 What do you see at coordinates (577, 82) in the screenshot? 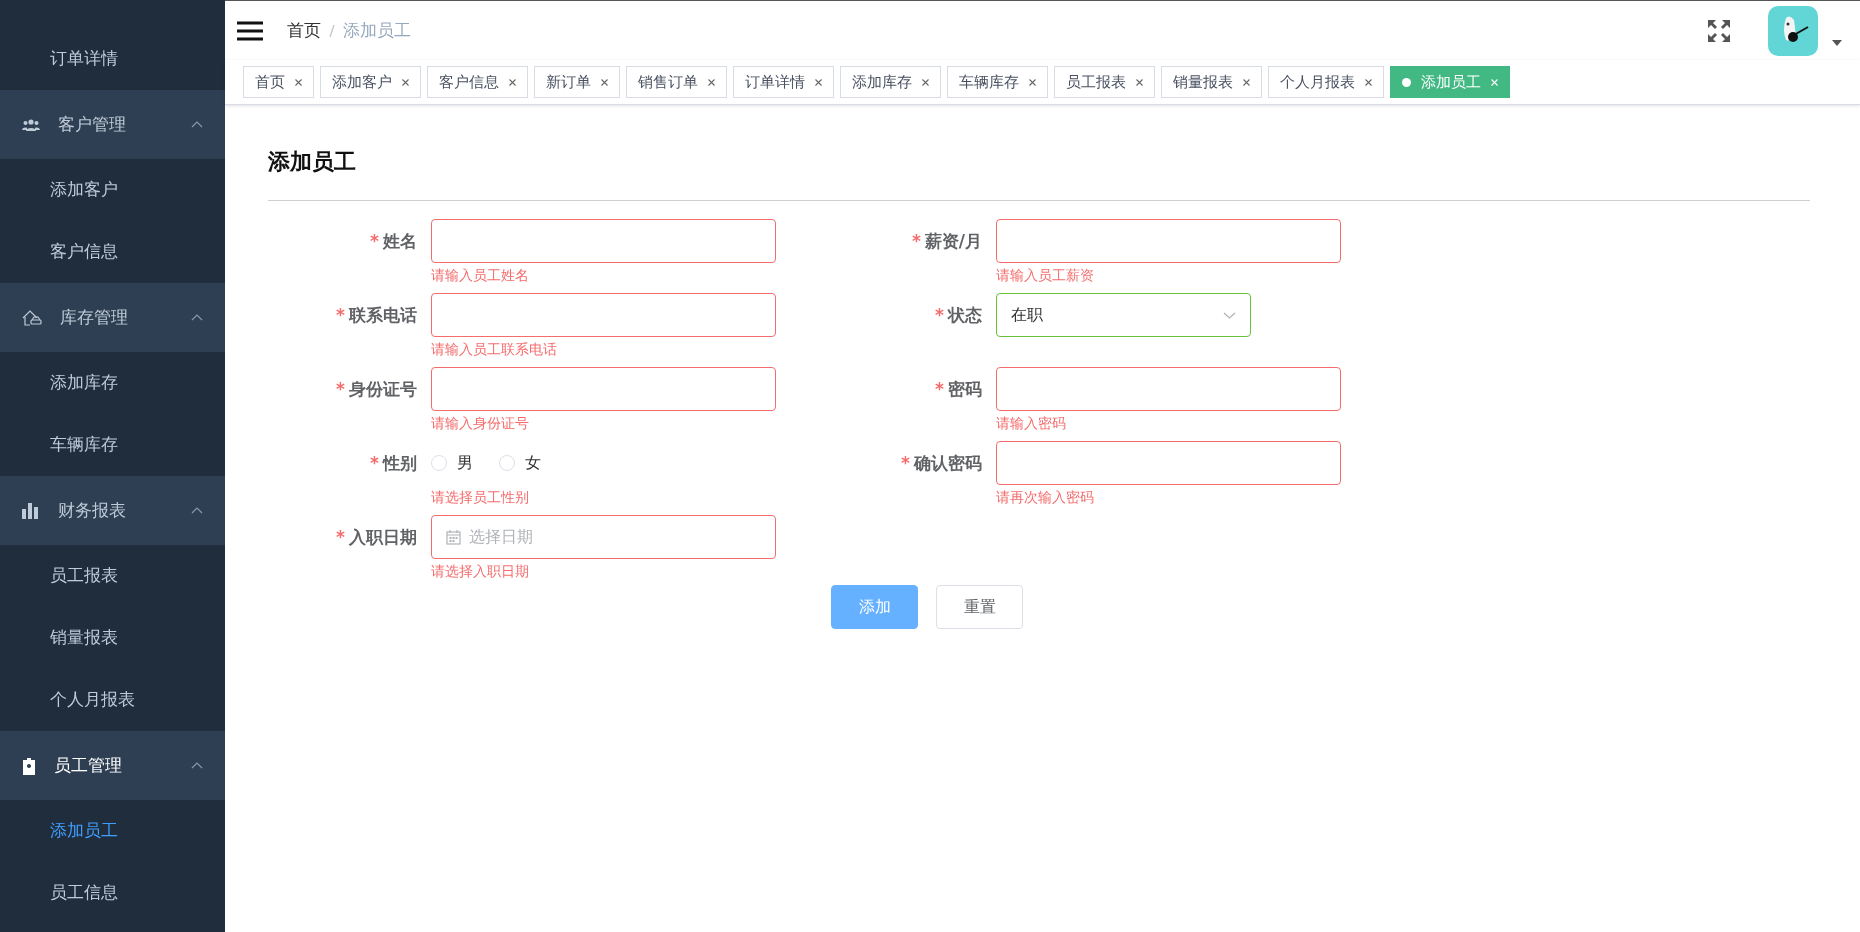
I see `tab: 新订单` at bounding box center [577, 82].